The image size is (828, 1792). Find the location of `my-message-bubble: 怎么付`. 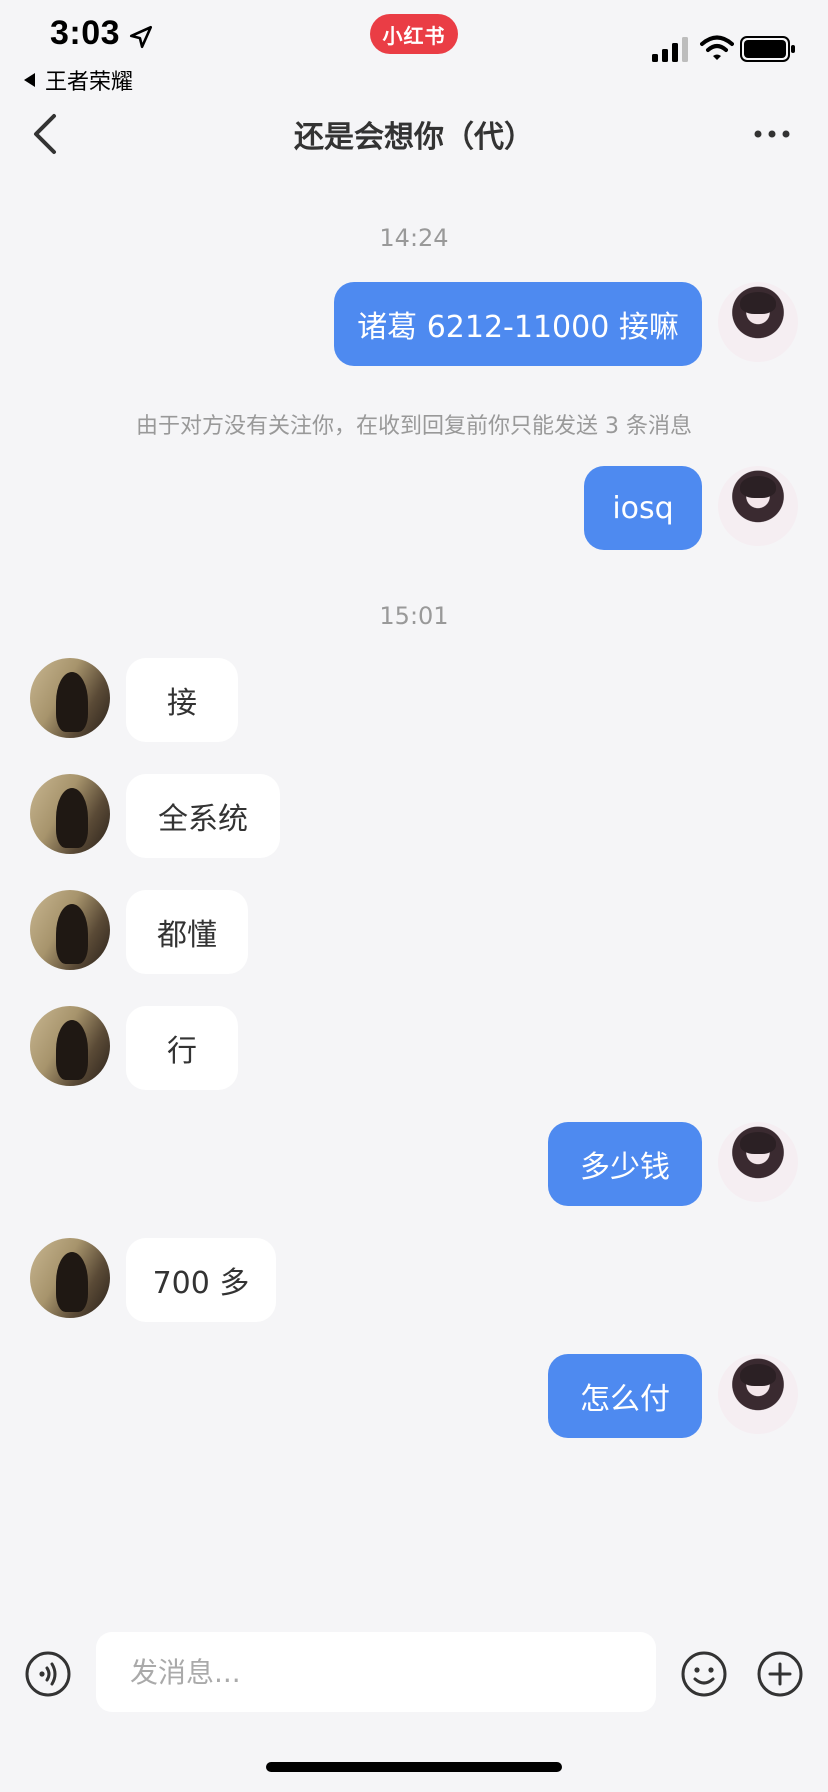

my-message-bubble: 怎么付 is located at coordinates (625, 1396).